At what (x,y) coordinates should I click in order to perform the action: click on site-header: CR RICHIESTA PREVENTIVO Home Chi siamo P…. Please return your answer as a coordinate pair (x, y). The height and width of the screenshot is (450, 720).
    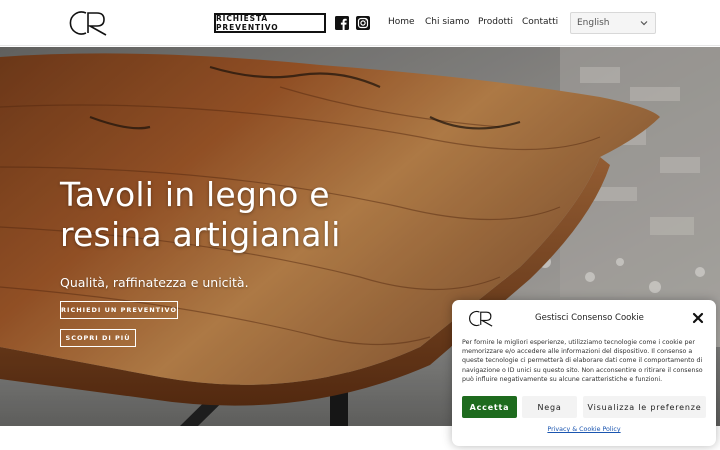
    Looking at the image, I should click on (360, 23).